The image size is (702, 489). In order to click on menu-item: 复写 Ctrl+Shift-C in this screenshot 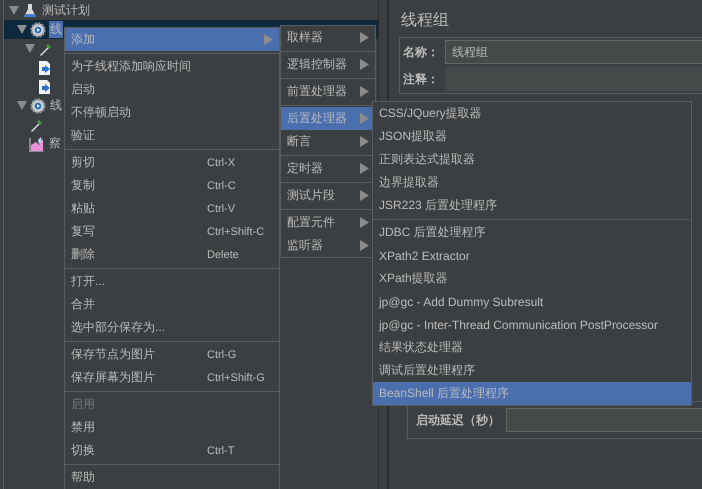, I will do `click(172, 231)`.